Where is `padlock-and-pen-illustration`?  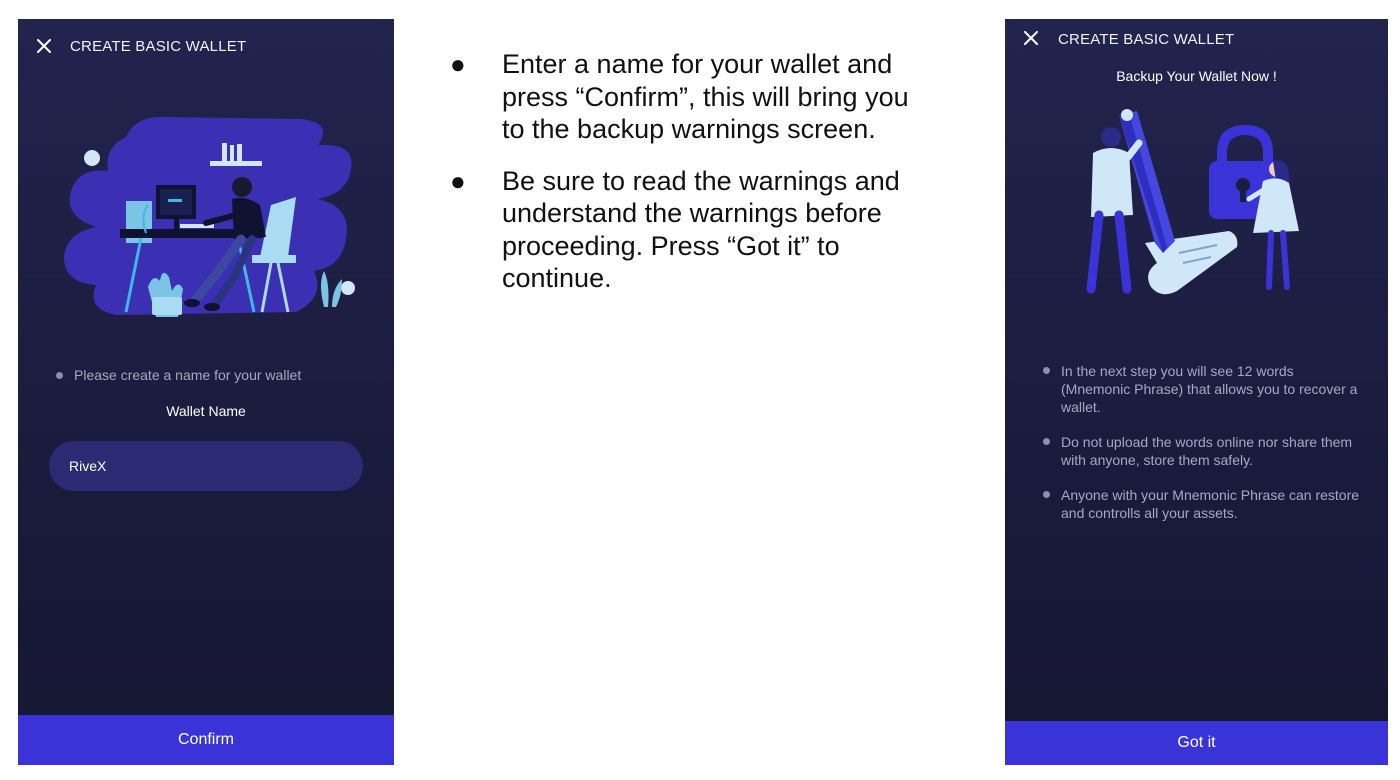
padlock-and-pen-illustration is located at coordinates (1192, 202).